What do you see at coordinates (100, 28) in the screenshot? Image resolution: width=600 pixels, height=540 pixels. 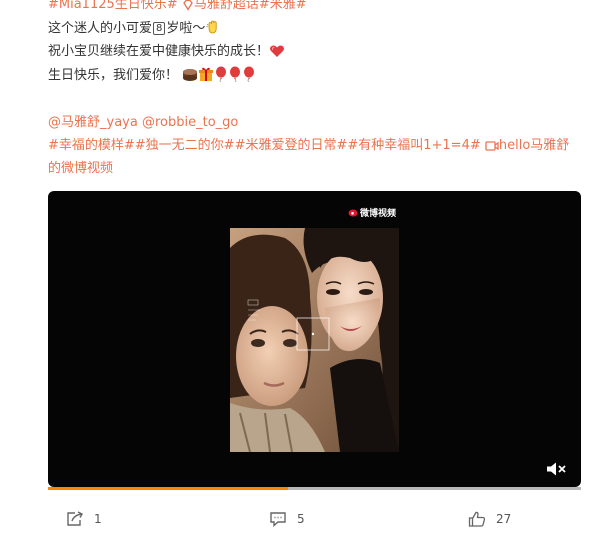 I see `post-text-a: 这个迷人的小可爱` at bounding box center [100, 28].